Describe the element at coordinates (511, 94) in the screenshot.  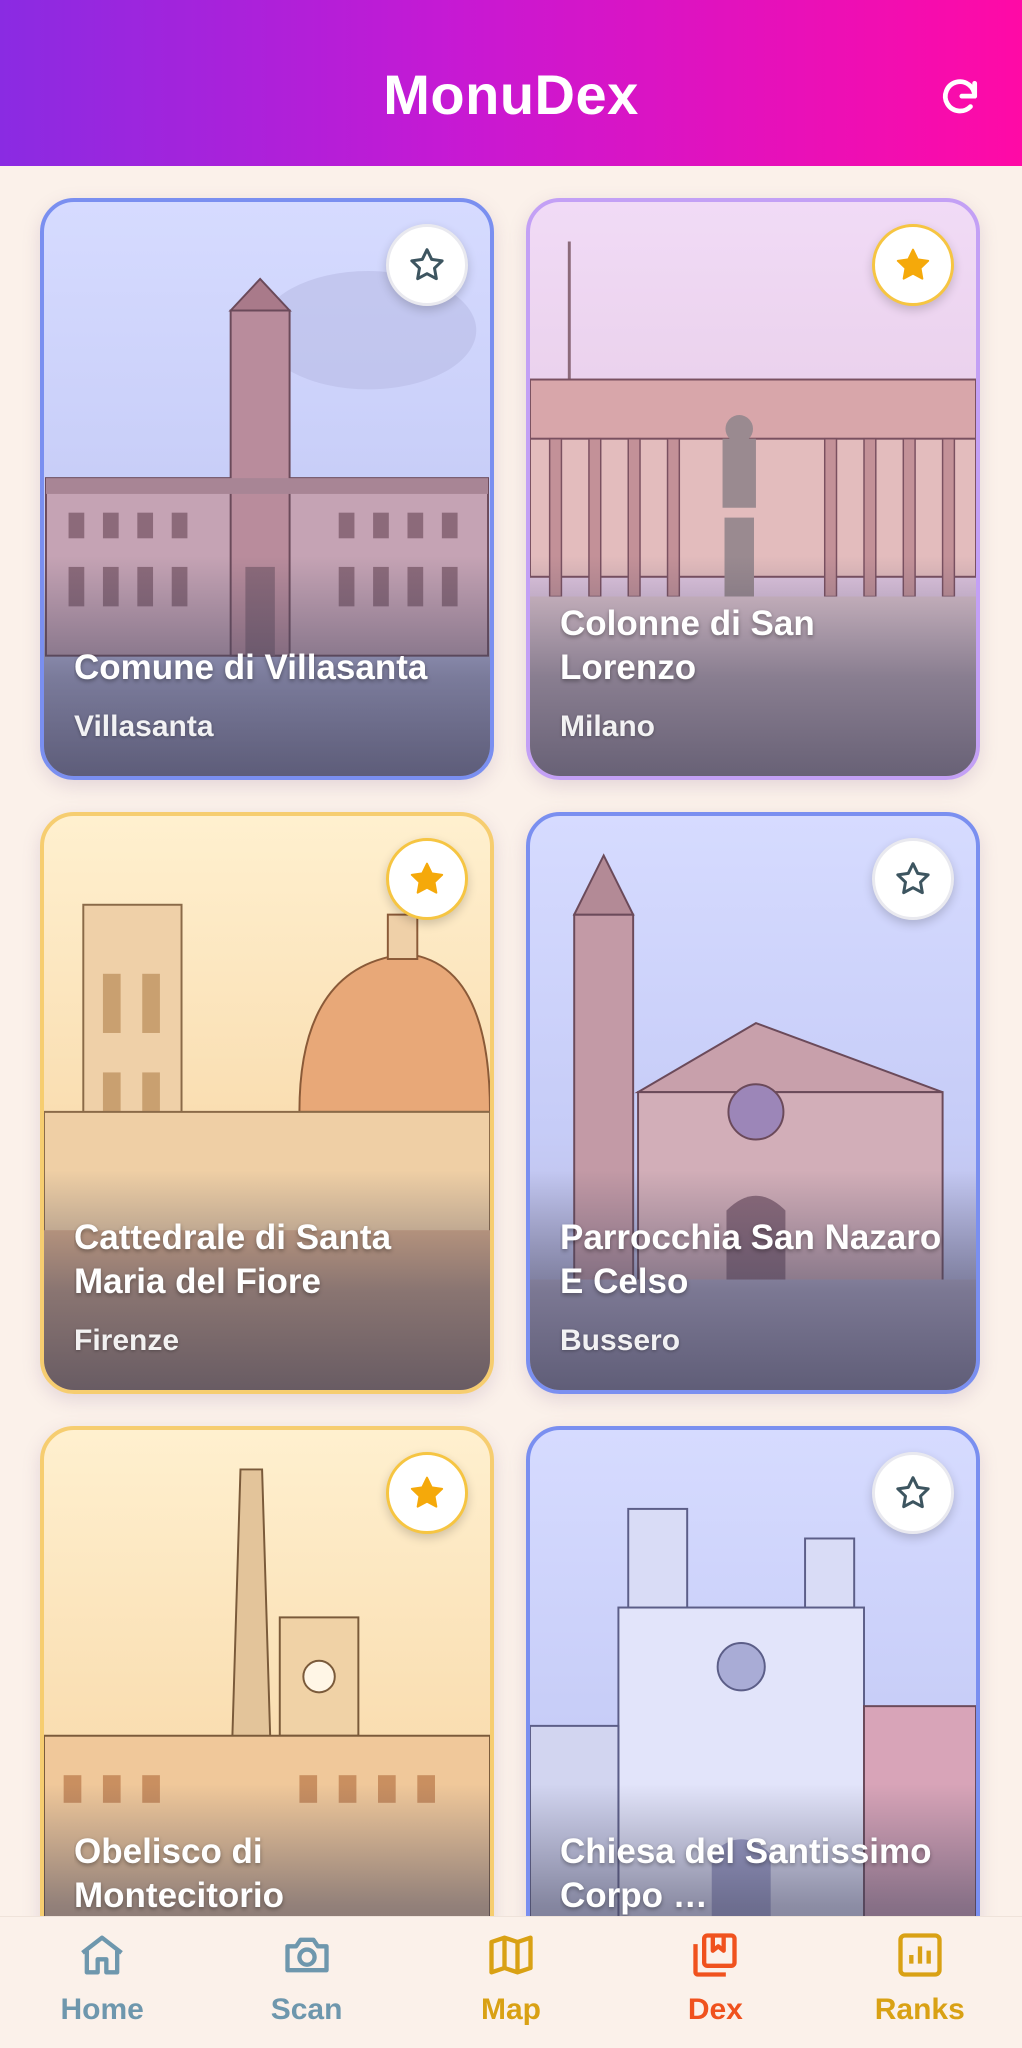
I see `app-title: MonuDex` at that location.